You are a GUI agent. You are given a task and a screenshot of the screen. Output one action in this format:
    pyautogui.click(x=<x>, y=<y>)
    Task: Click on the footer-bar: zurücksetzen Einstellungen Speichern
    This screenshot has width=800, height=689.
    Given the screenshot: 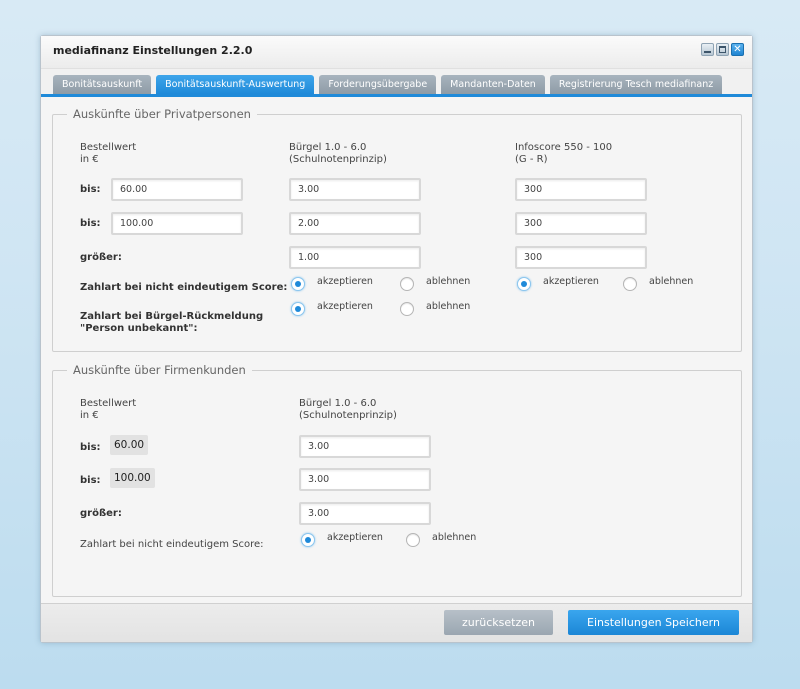 What is the action you would take?
    pyautogui.click(x=396, y=622)
    